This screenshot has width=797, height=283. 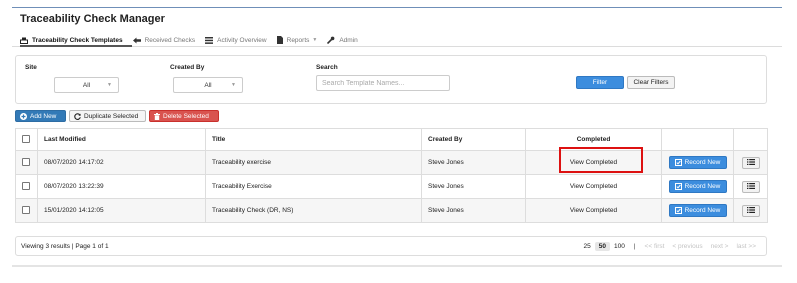 I want to click on wrench-icon, so click(x=331, y=40).